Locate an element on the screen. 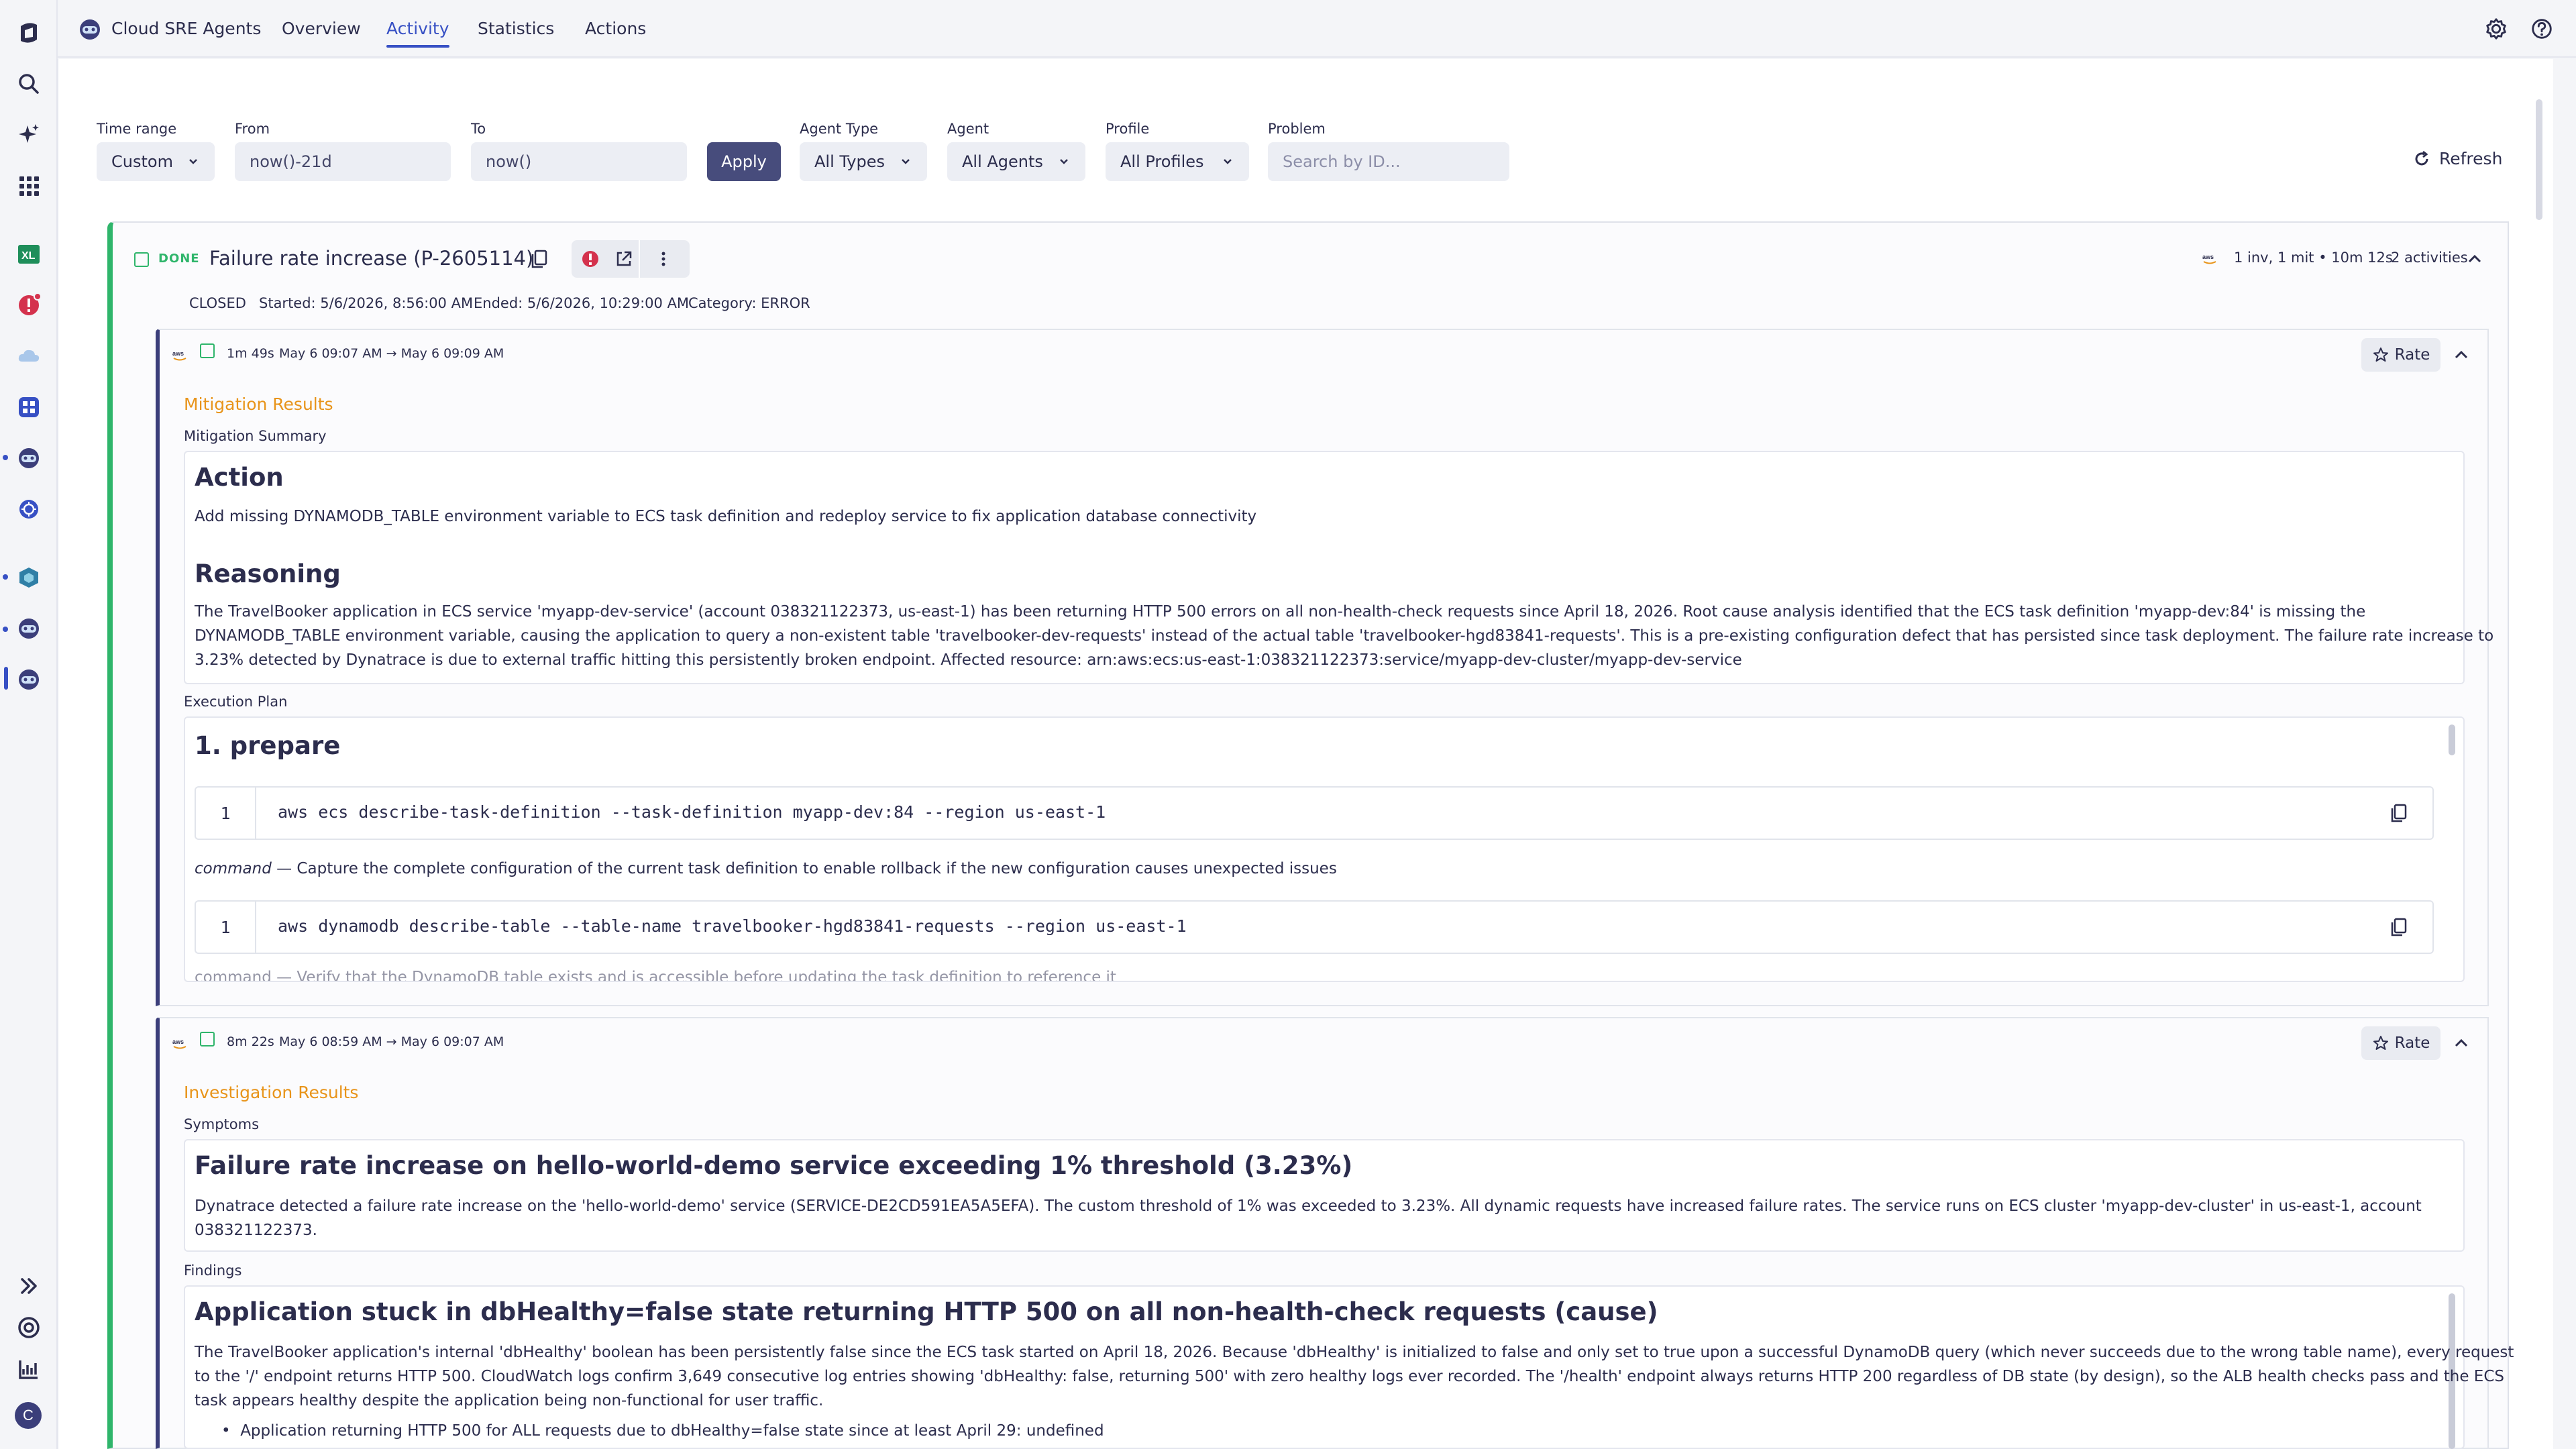 This screenshot has height=1449, width=2576. status-badge: DONE is located at coordinates (179, 259).